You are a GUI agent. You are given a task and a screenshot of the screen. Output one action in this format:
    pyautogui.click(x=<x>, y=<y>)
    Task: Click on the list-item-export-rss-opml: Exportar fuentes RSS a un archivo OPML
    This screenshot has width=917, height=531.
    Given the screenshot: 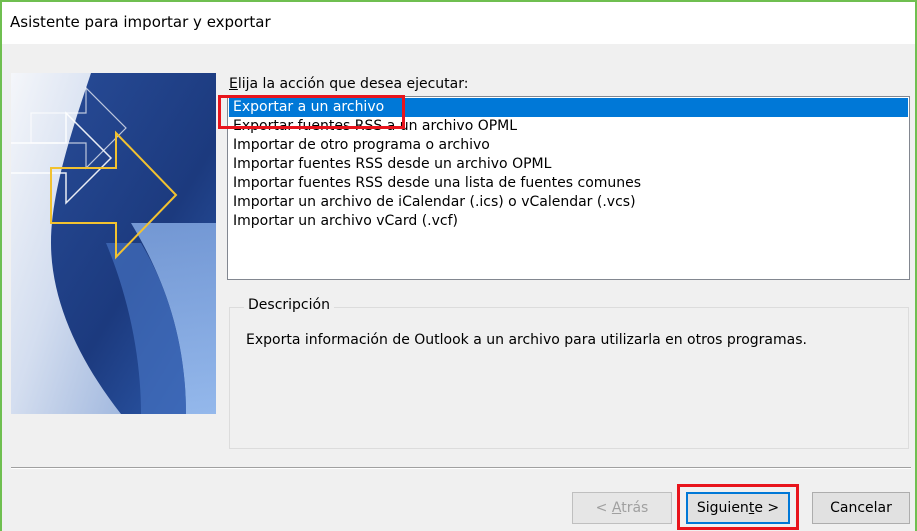 What is the action you would take?
    pyautogui.click(x=568, y=126)
    